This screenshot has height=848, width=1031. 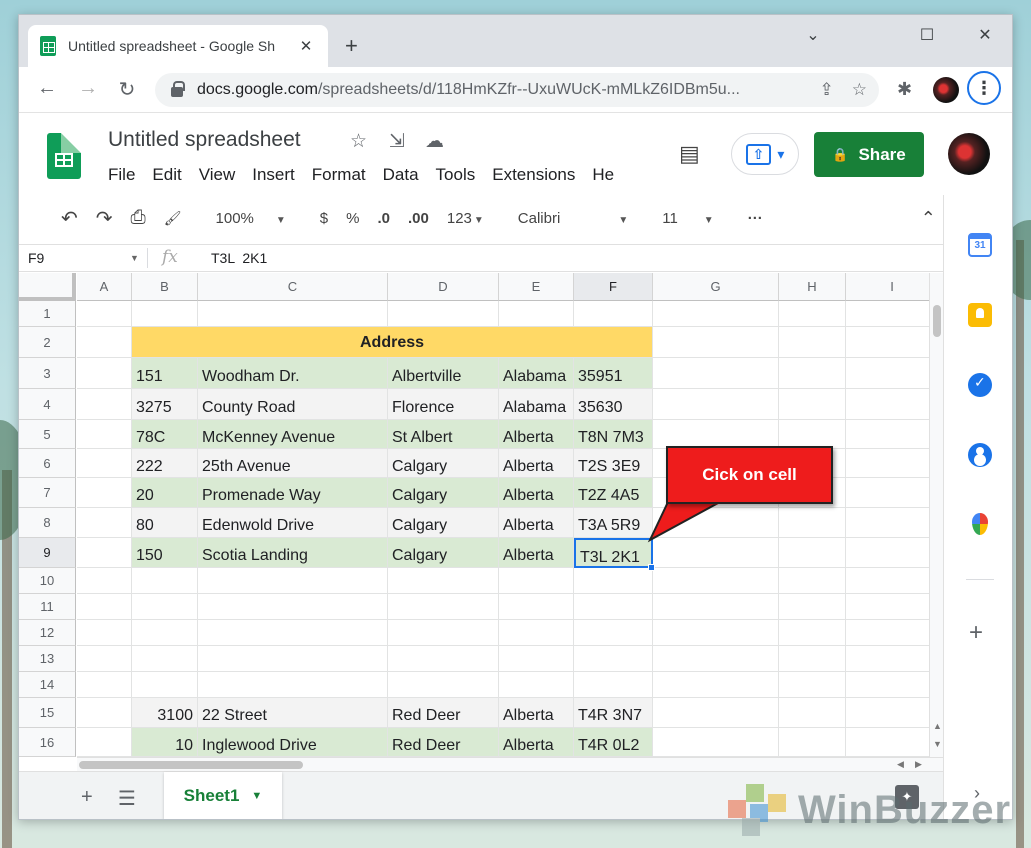 I want to click on print-icon: ⎙, so click(x=138, y=218).